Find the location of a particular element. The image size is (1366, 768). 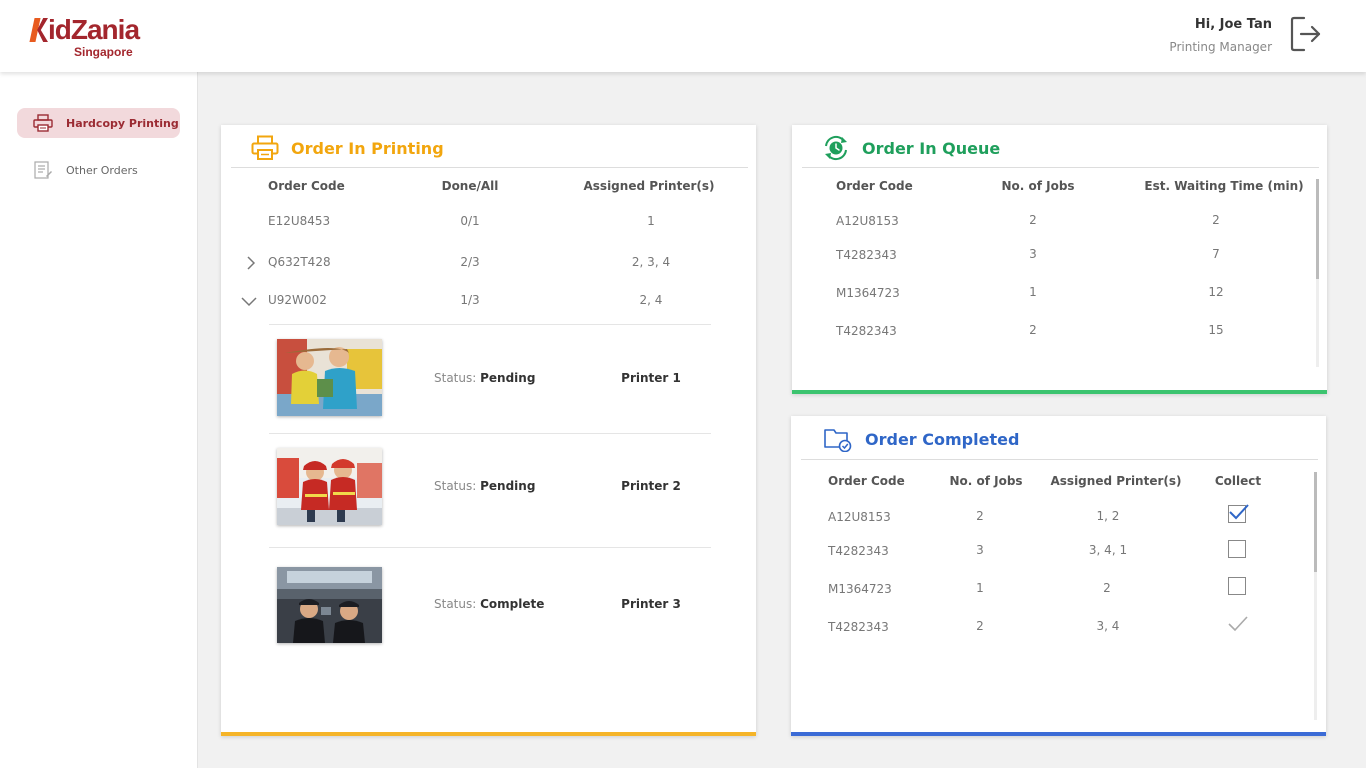

job-count: 1 is located at coordinates (1033, 292).